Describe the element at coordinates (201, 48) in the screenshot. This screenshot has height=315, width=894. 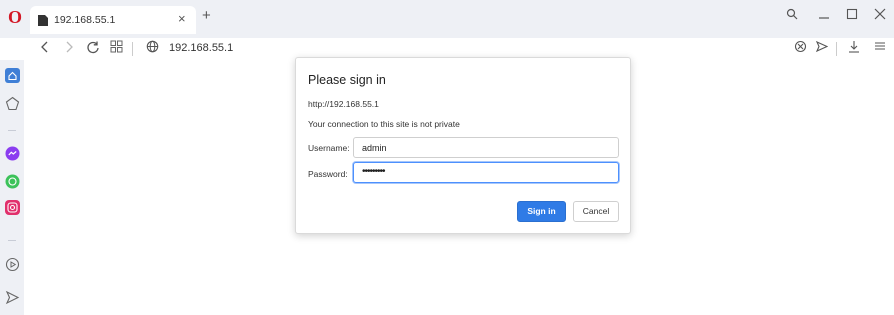
I see `url-text: 192.168.55.1` at that location.